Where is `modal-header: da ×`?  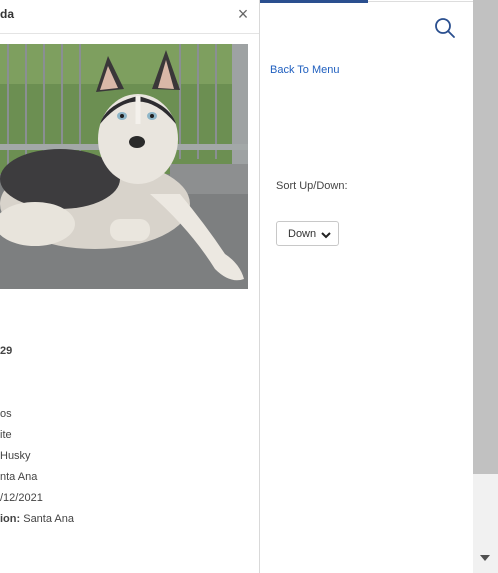 modal-header: da × is located at coordinates (129, 17).